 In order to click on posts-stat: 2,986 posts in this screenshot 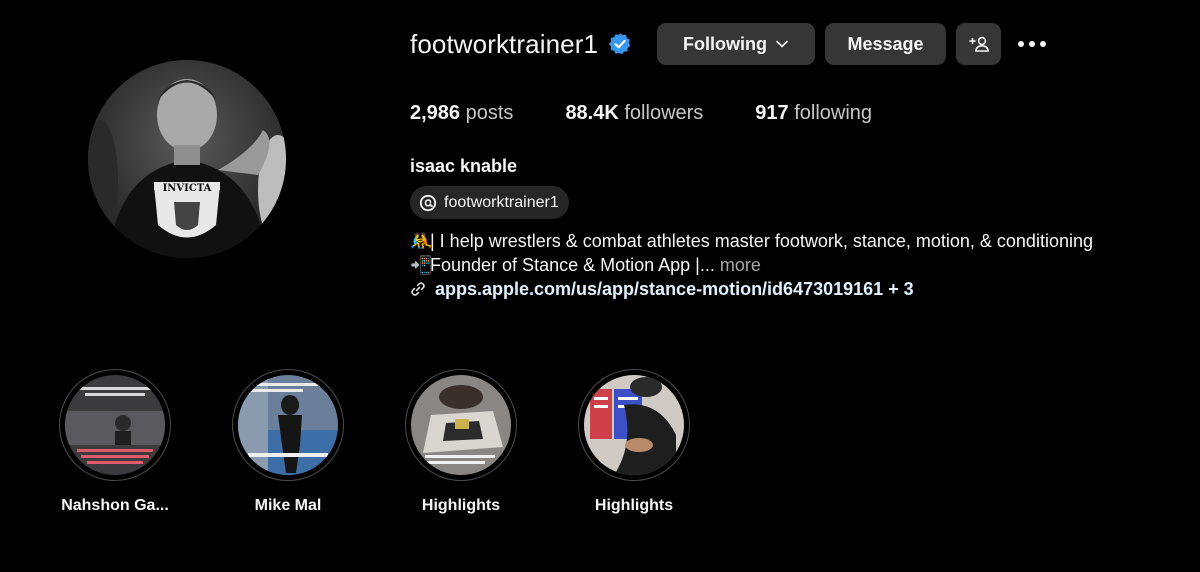, I will do `click(461, 113)`.